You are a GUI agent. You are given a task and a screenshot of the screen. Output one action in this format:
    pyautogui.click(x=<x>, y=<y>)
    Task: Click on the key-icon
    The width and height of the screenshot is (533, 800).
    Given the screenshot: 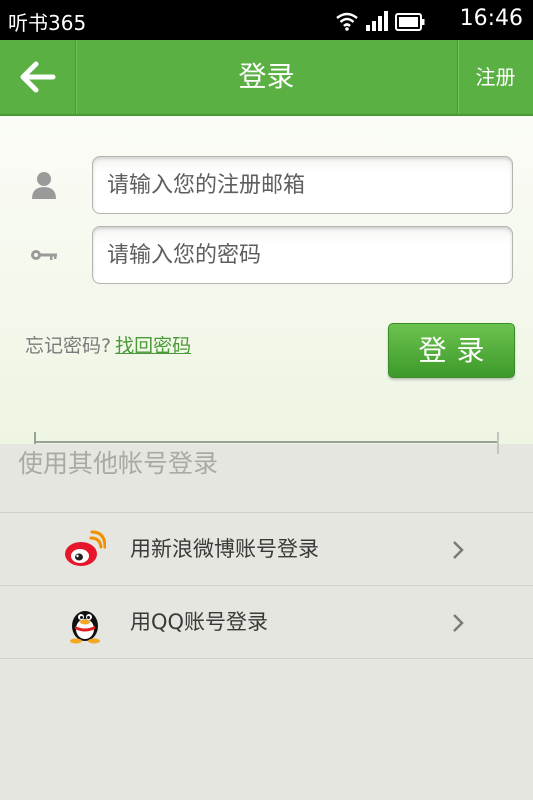 What is the action you would take?
    pyautogui.click(x=44, y=255)
    